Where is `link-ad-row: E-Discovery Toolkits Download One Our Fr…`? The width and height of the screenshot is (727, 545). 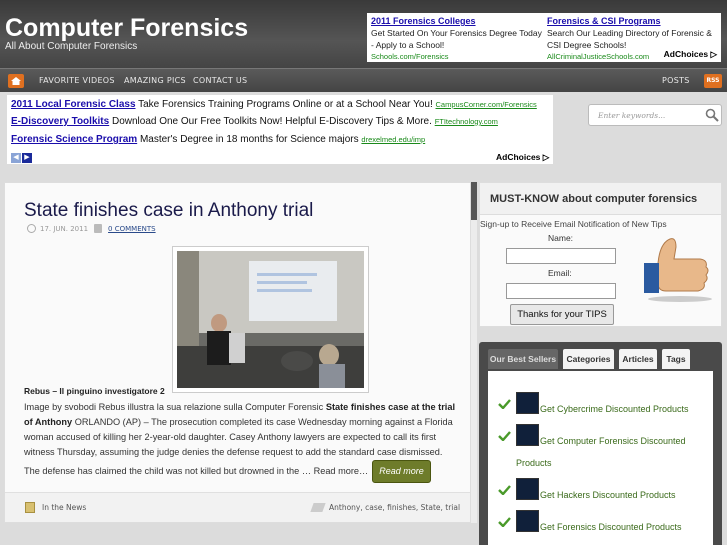
link-ad-row: E-Discovery Toolkits Download One Our Fr… is located at coordinates (254, 121).